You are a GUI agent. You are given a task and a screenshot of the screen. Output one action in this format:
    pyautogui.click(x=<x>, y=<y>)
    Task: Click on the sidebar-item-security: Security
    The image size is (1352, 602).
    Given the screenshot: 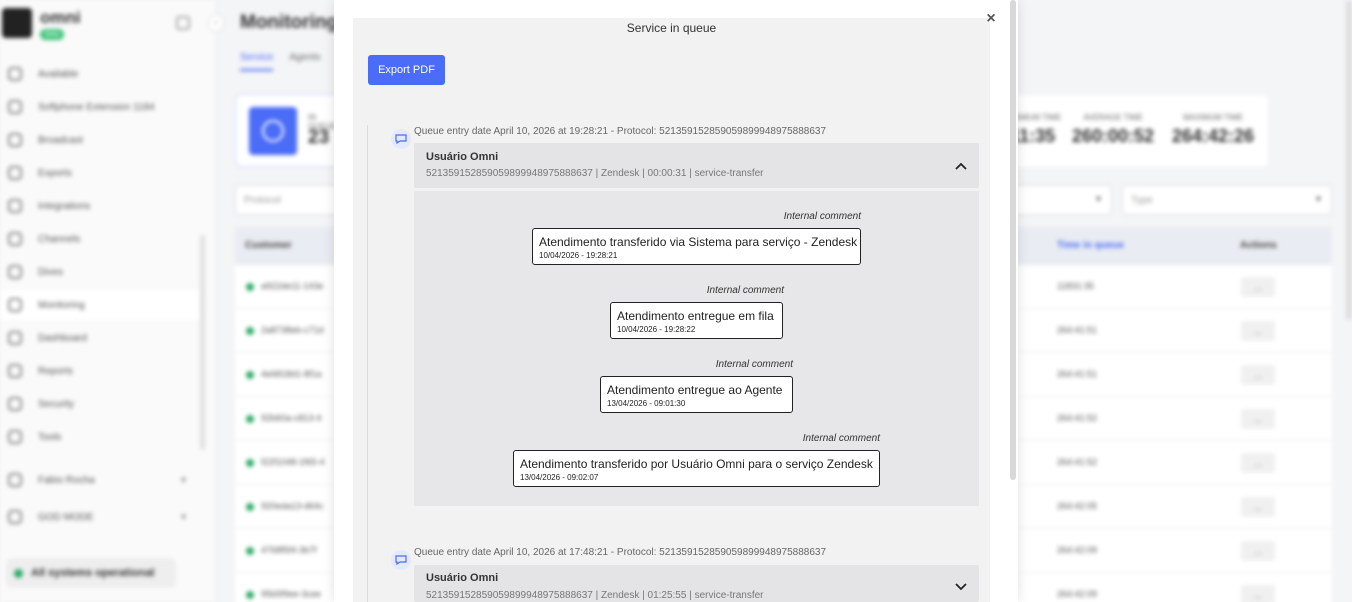 What is the action you would take?
    pyautogui.click(x=100, y=404)
    